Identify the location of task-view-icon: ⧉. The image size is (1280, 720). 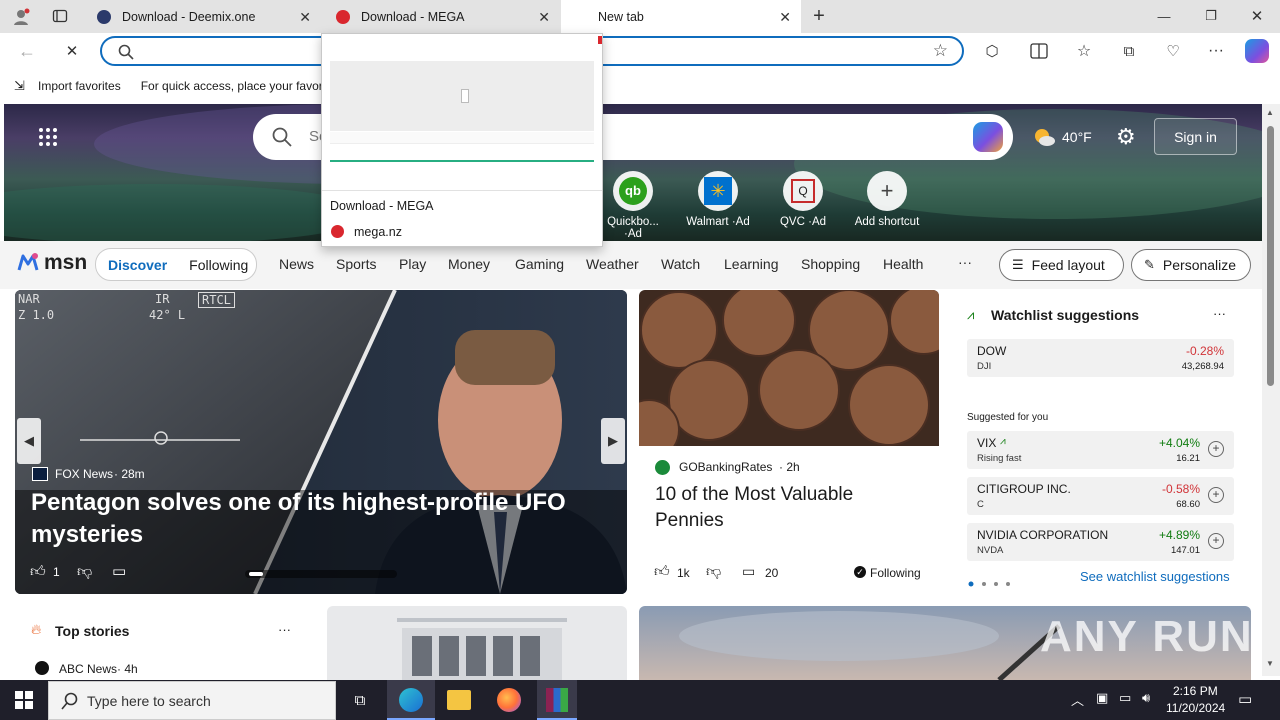
(360, 700).